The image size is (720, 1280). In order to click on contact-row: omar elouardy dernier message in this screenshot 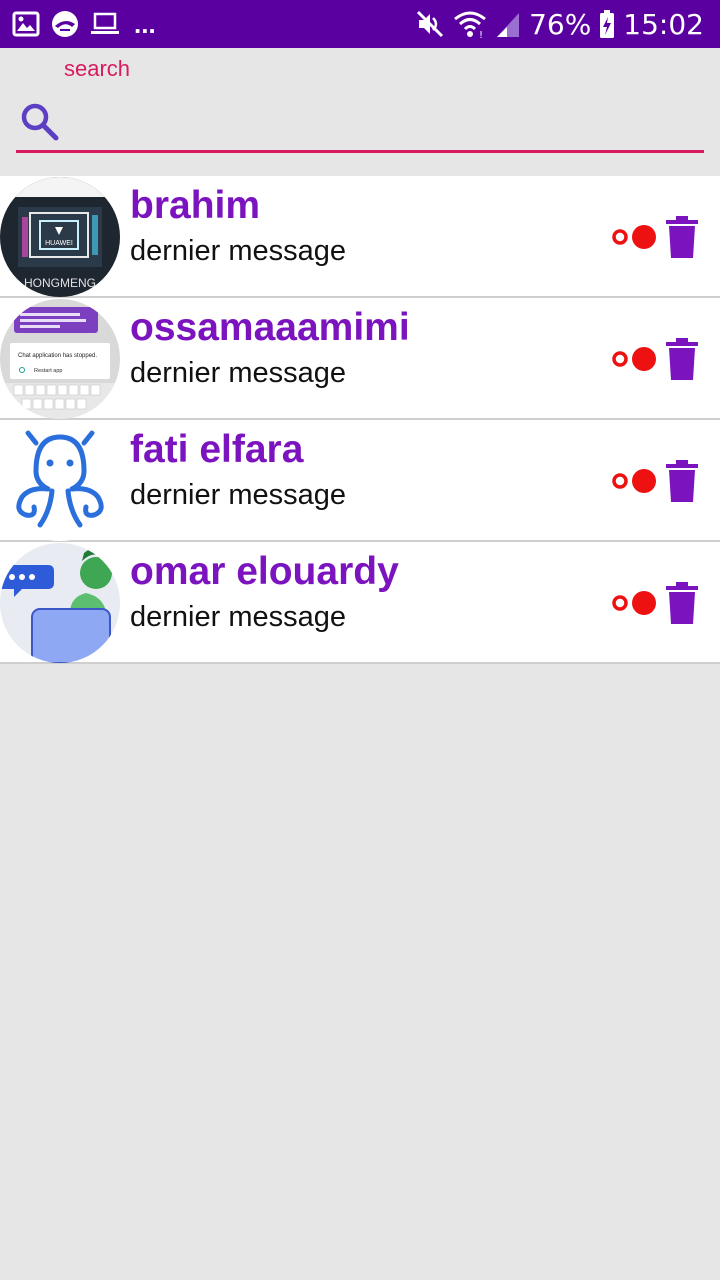, I will do `click(360, 603)`.